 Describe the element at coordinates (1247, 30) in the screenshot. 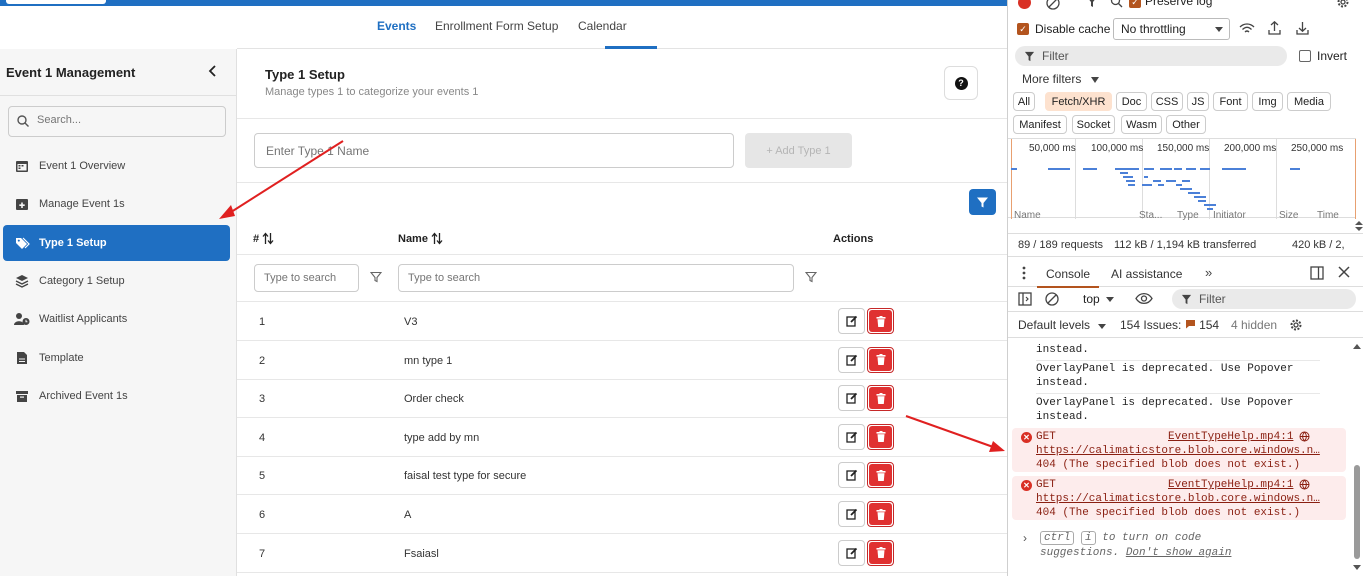

I see `network-conditions-icon` at that location.